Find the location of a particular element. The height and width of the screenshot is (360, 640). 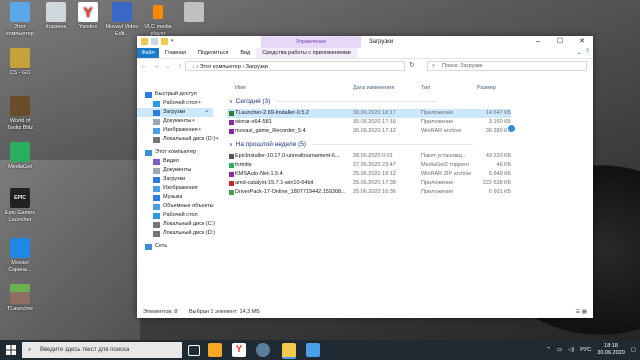

nav-pictures: Изображения ✦ is located at coordinates (179, 130).